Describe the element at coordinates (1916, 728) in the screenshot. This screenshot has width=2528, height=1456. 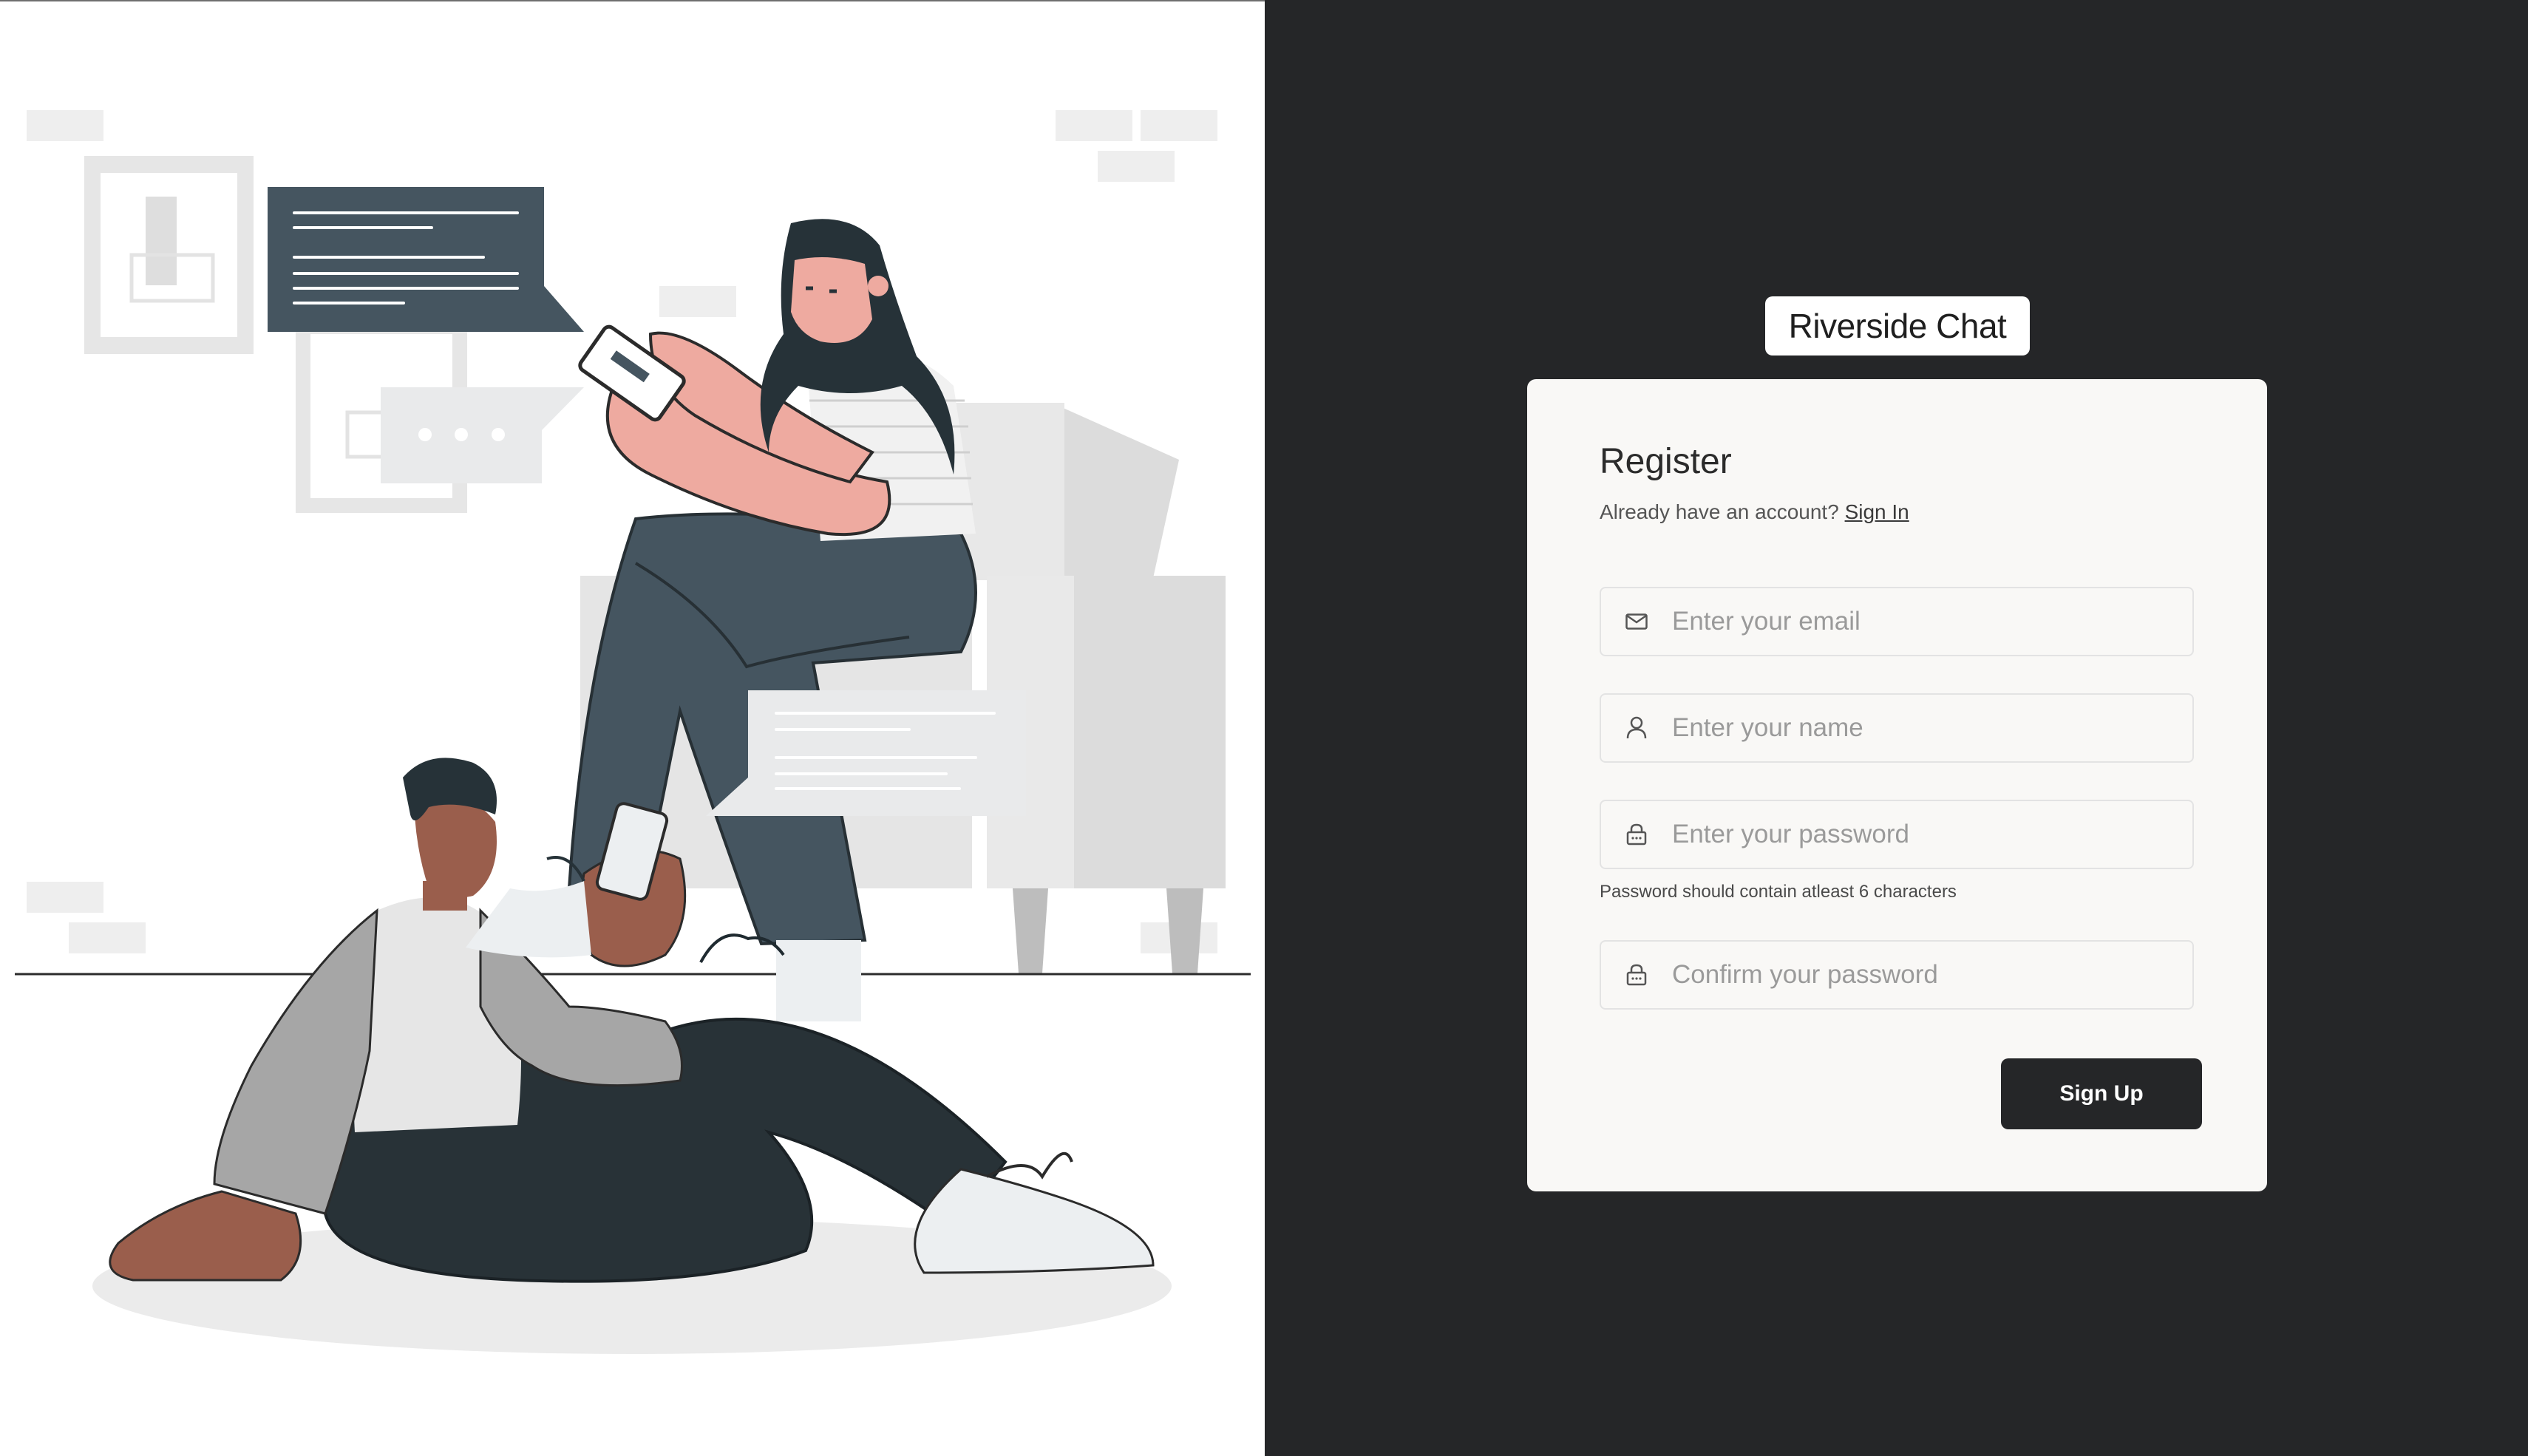
I see `name-input` at that location.